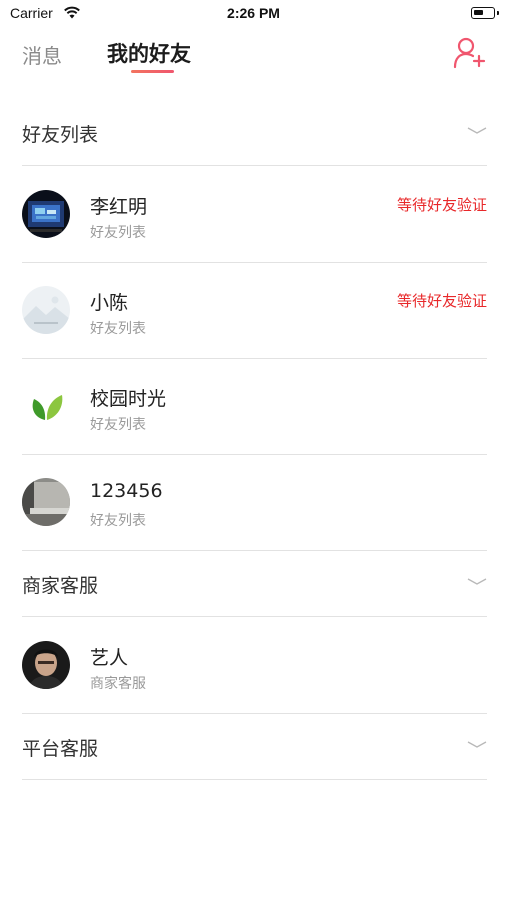  Describe the element at coordinates (119, 207) in the screenshot. I see `contact-name: 李红明` at that location.